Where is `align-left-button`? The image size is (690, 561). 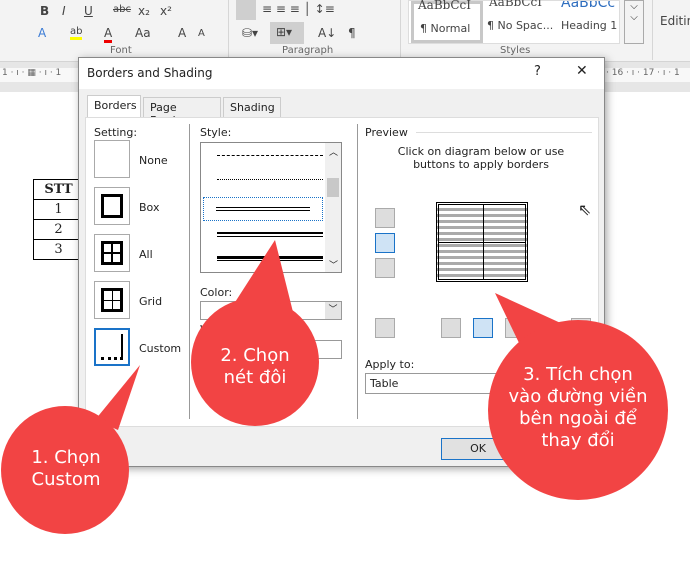
align-left-button is located at coordinates (246, 10).